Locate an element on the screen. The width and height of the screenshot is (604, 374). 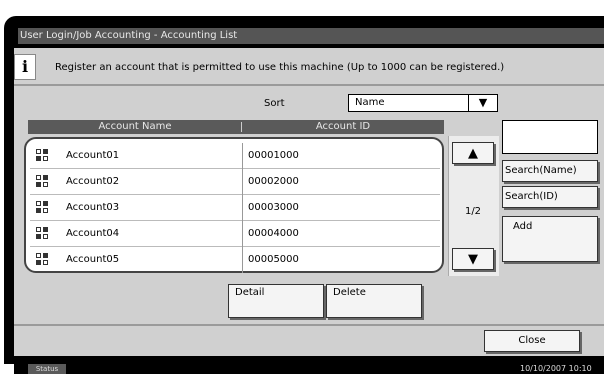
sort-dropdown: Name ▼ is located at coordinates (423, 103).